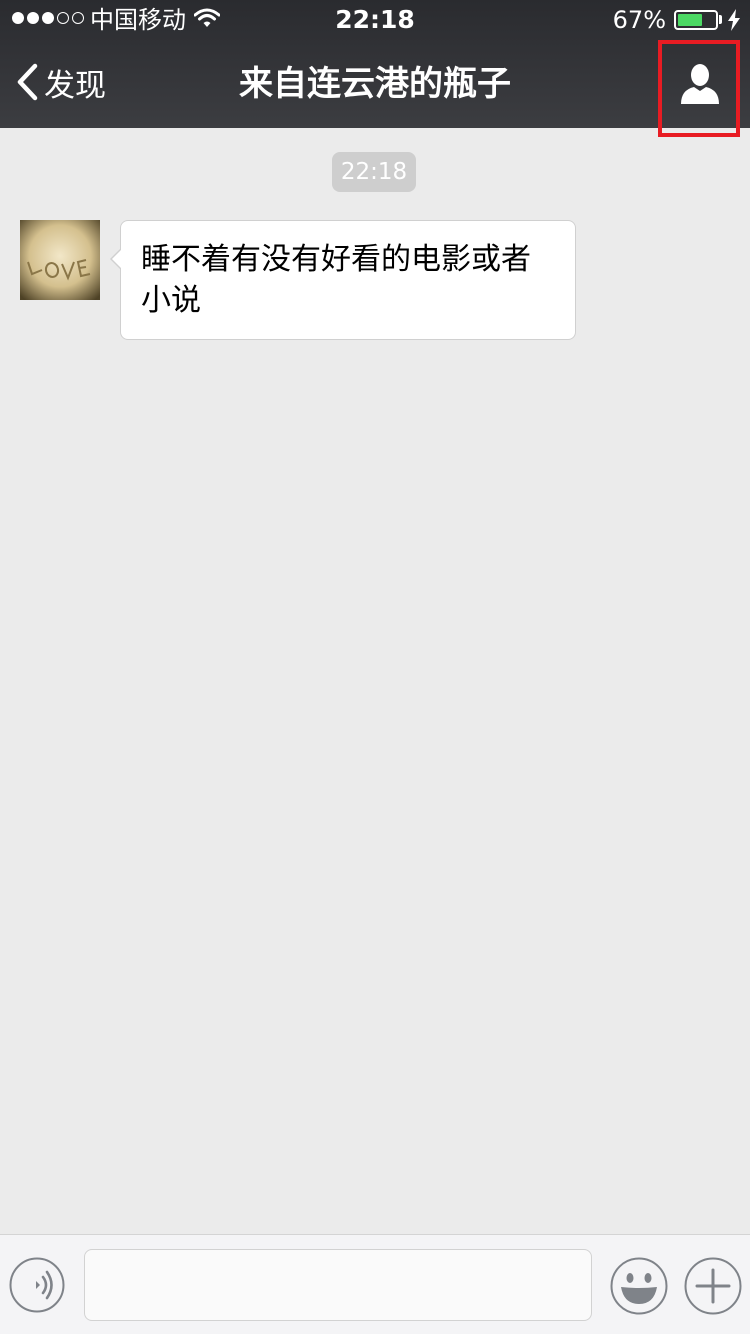 This screenshot has width=750, height=1334. I want to click on battery-icon, so click(696, 20).